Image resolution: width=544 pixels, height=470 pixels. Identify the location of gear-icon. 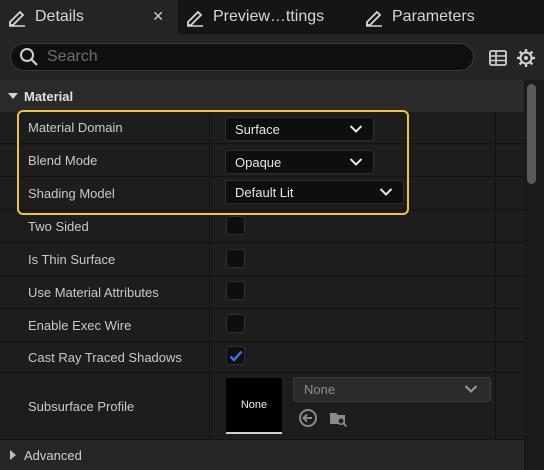
(526, 58).